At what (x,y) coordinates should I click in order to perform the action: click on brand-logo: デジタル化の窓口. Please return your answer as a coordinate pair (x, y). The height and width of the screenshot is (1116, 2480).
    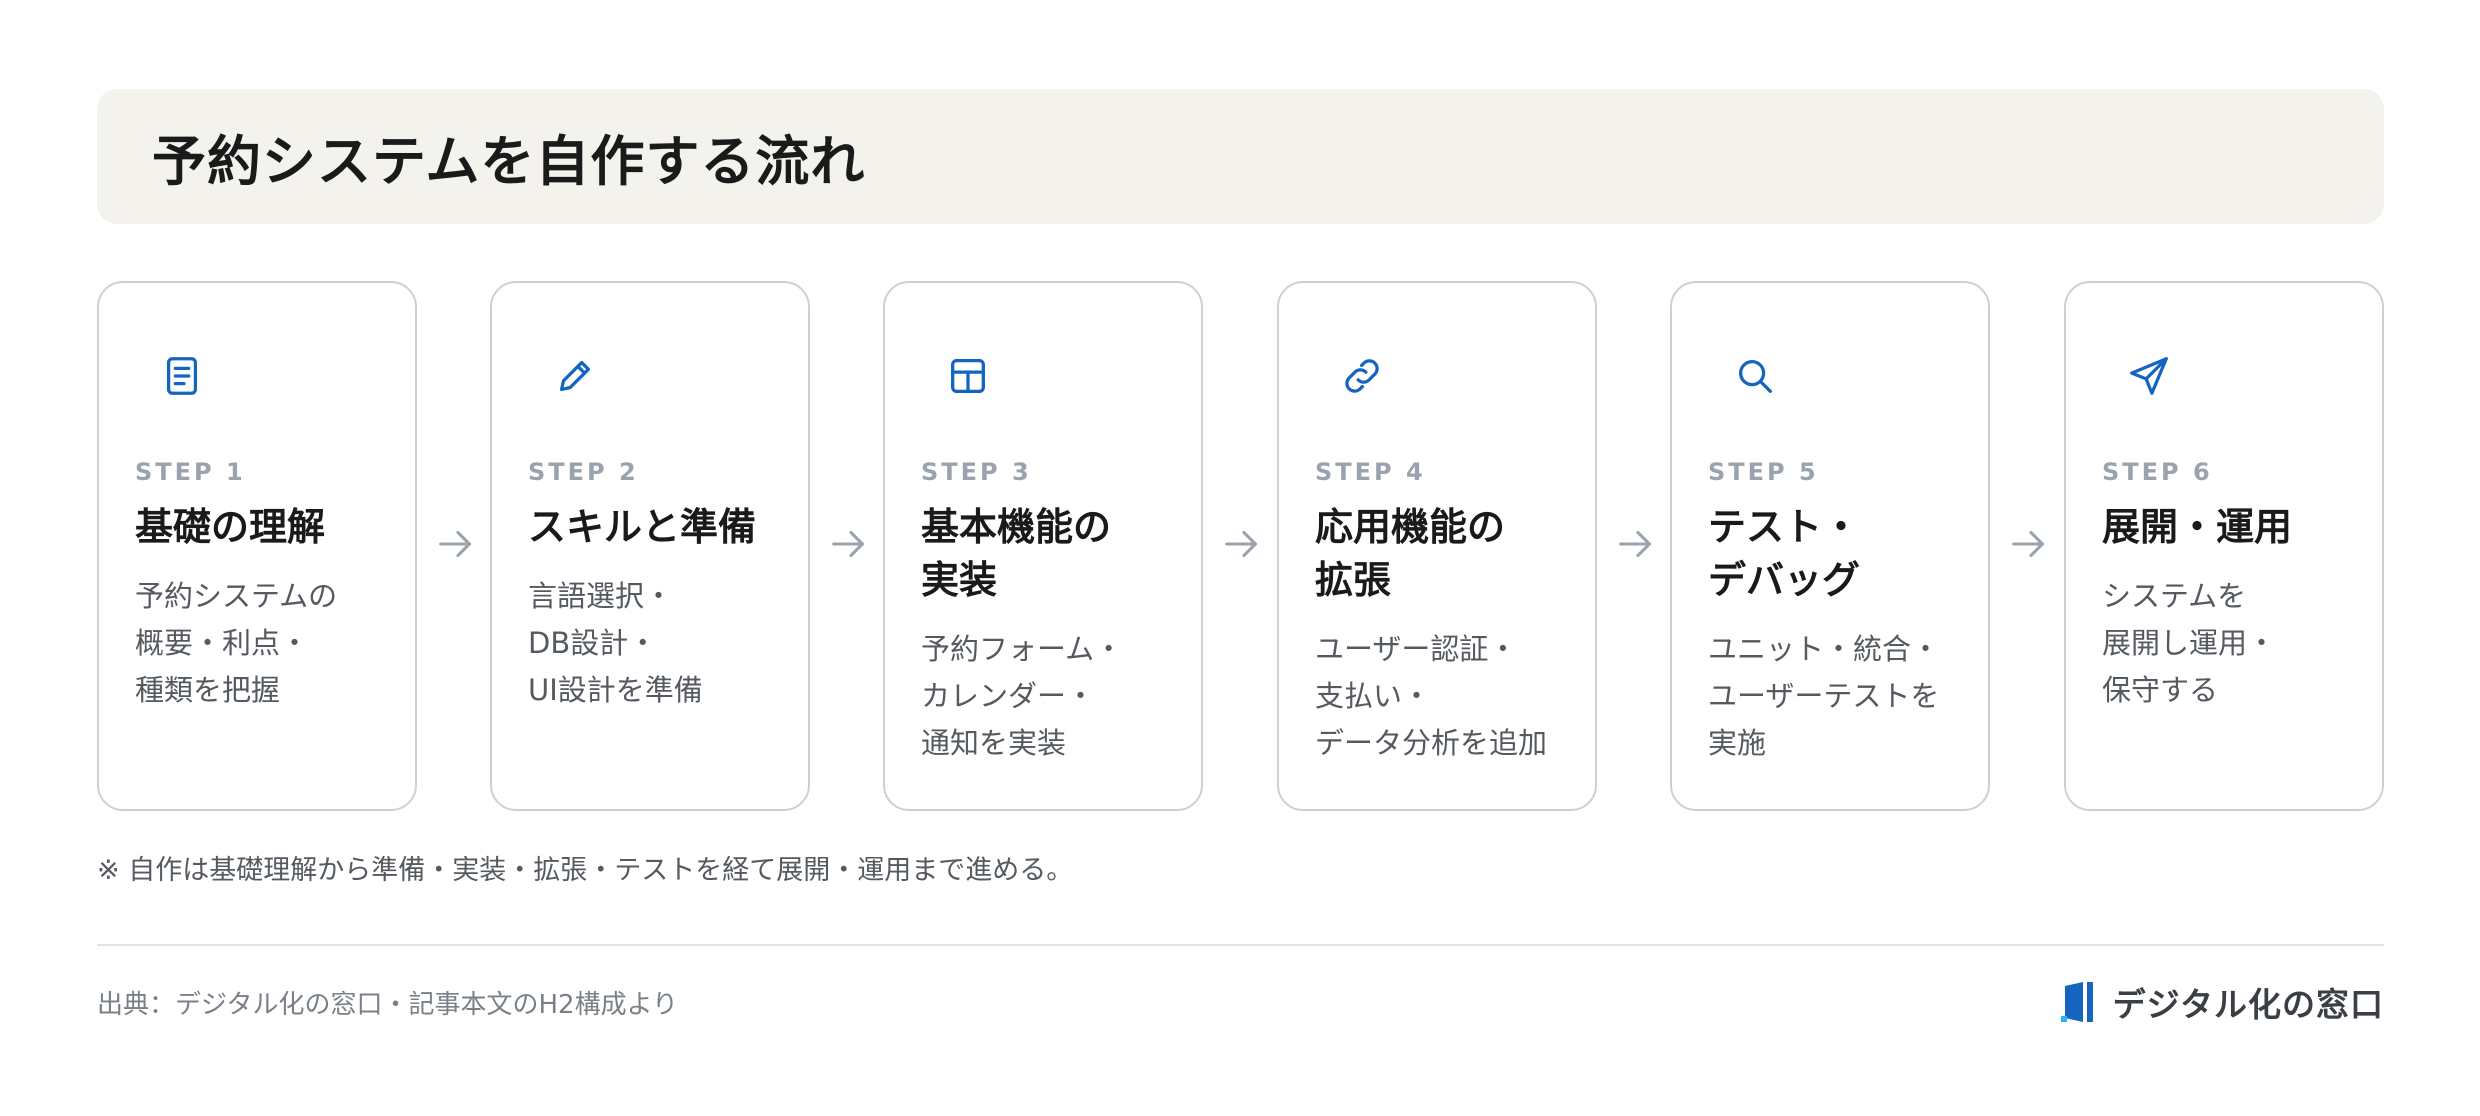
    Looking at the image, I should click on (2221, 1002).